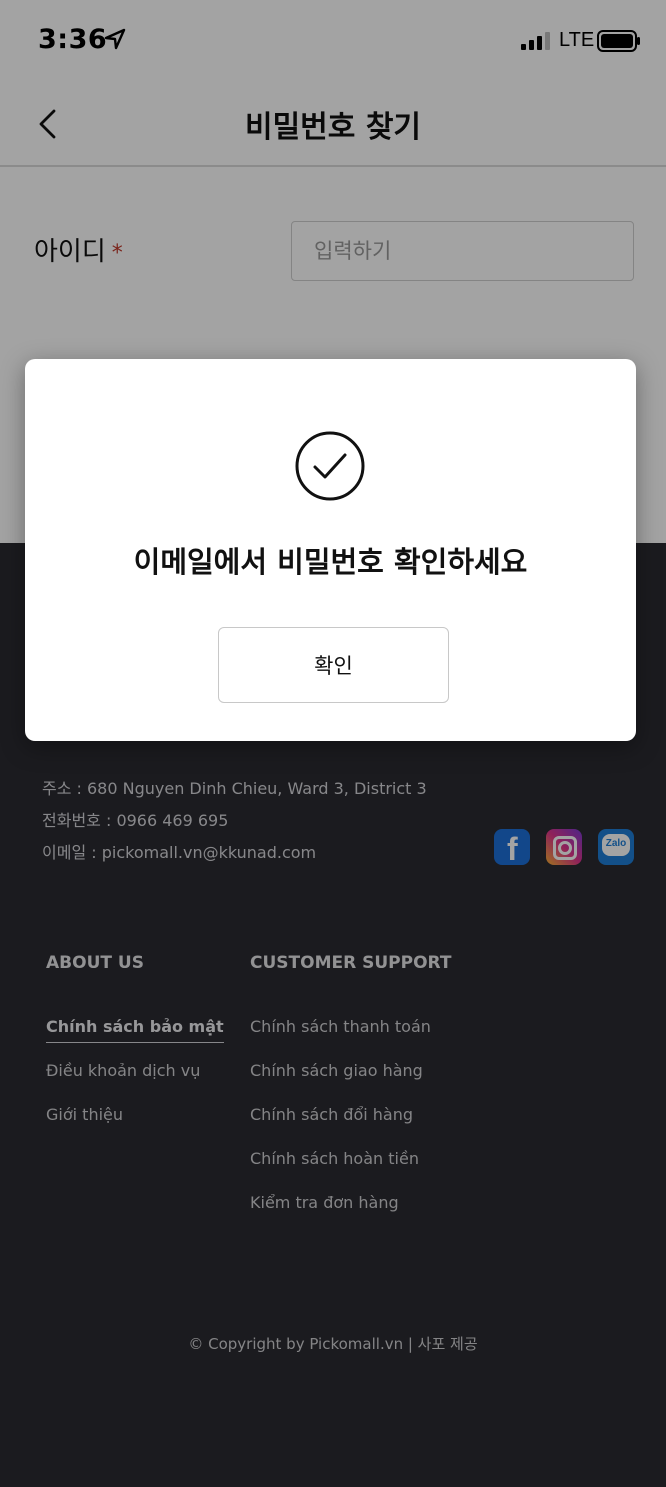 Image resolution: width=666 pixels, height=1487 pixels. Describe the element at coordinates (330, 562) in the screenshot. I see `dialog-message: 이메일에서 비밀번호 확인하세요` at that location.